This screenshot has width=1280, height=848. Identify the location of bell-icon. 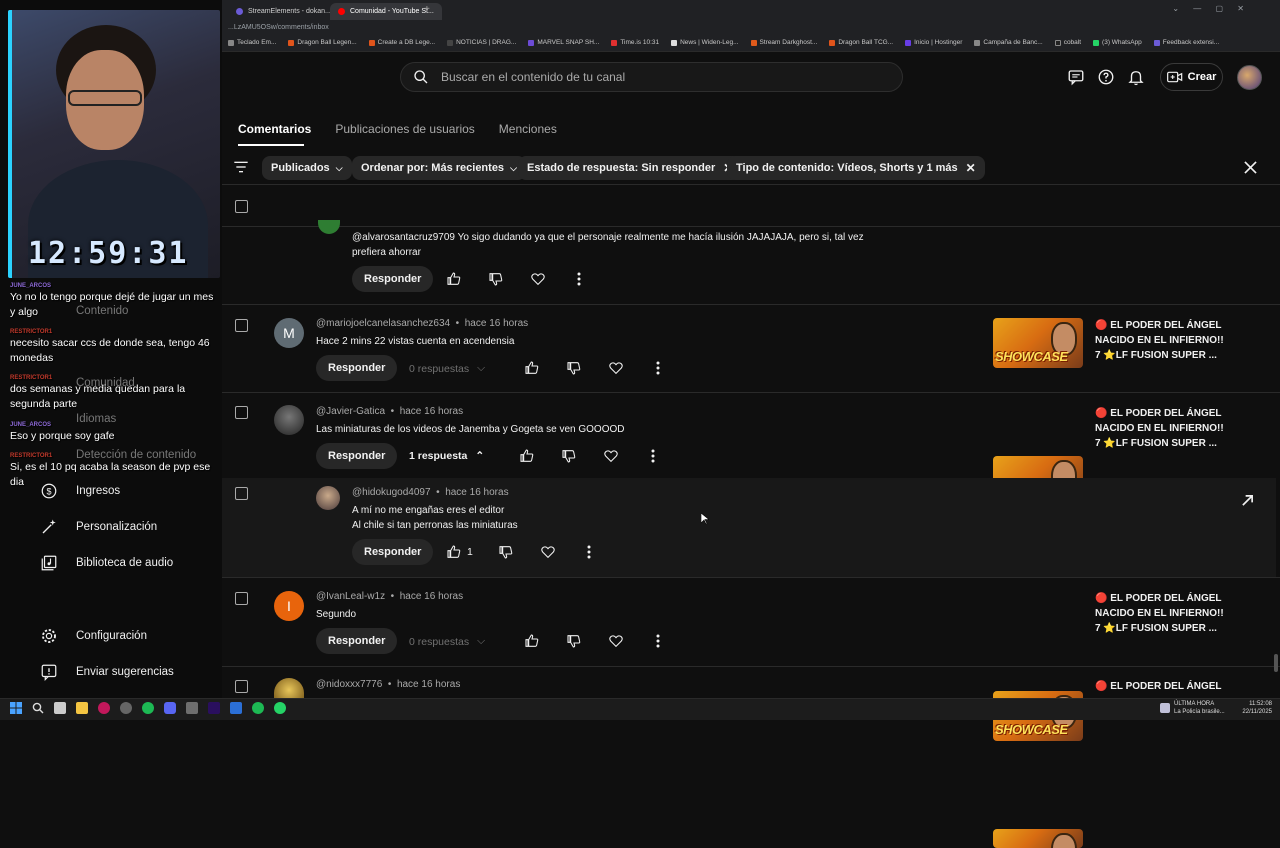
(1136, 77).